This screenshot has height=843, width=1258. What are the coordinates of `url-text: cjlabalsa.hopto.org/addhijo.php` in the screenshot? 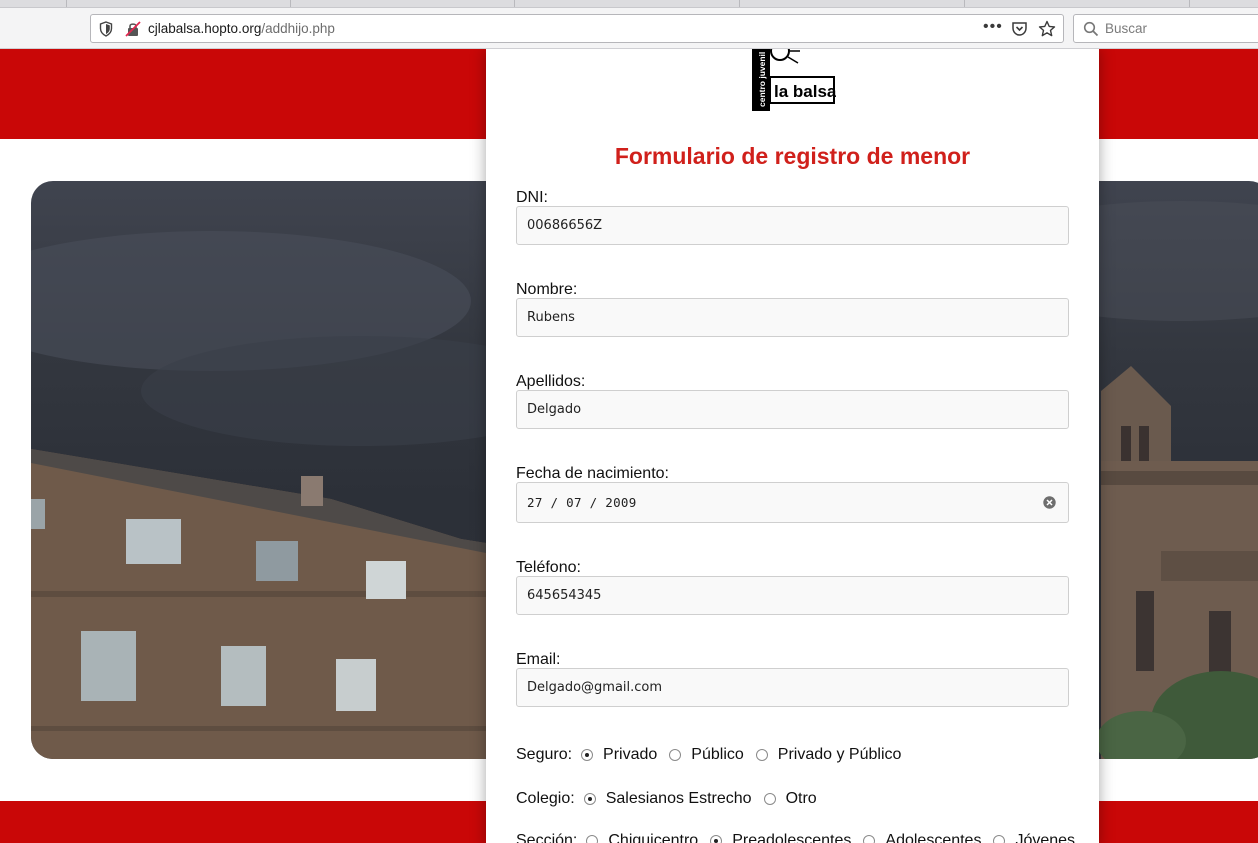 It's located at (241, 28).